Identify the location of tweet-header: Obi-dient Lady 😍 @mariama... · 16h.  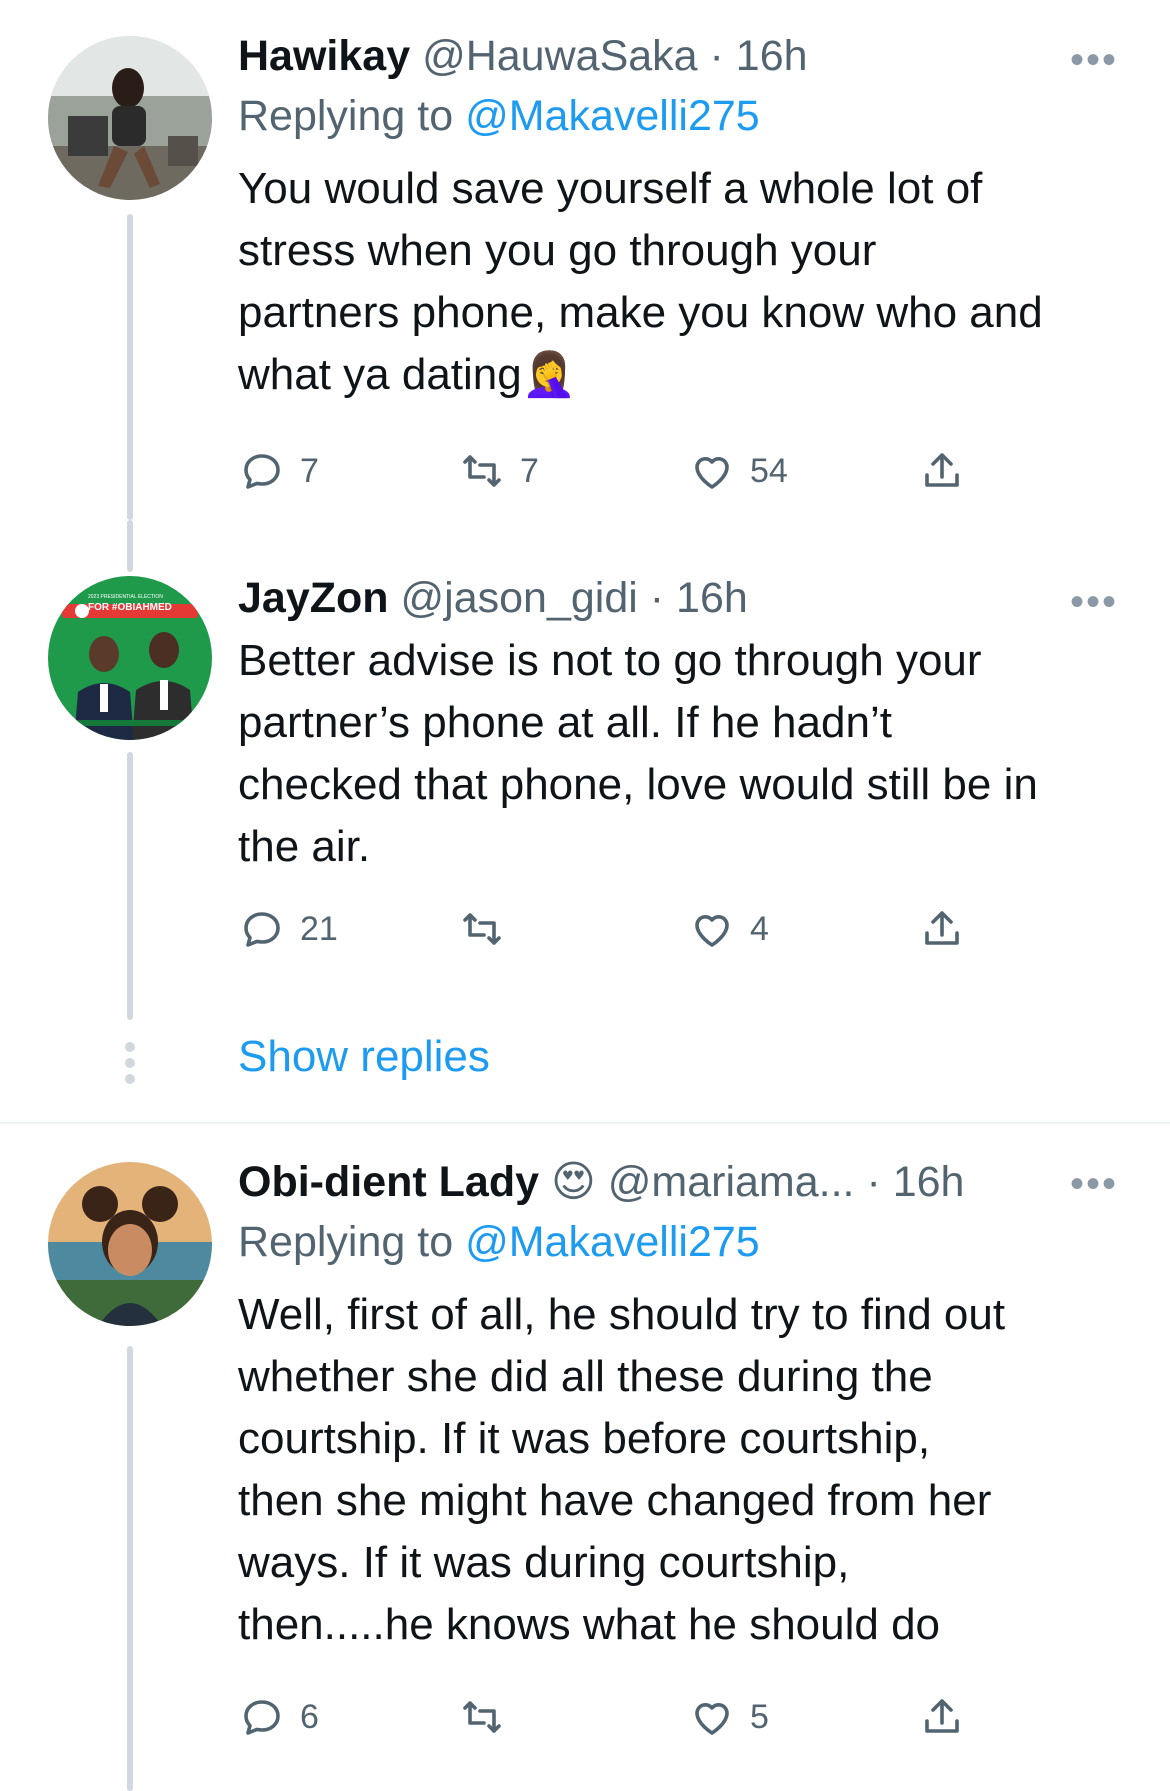
(684, 1182).